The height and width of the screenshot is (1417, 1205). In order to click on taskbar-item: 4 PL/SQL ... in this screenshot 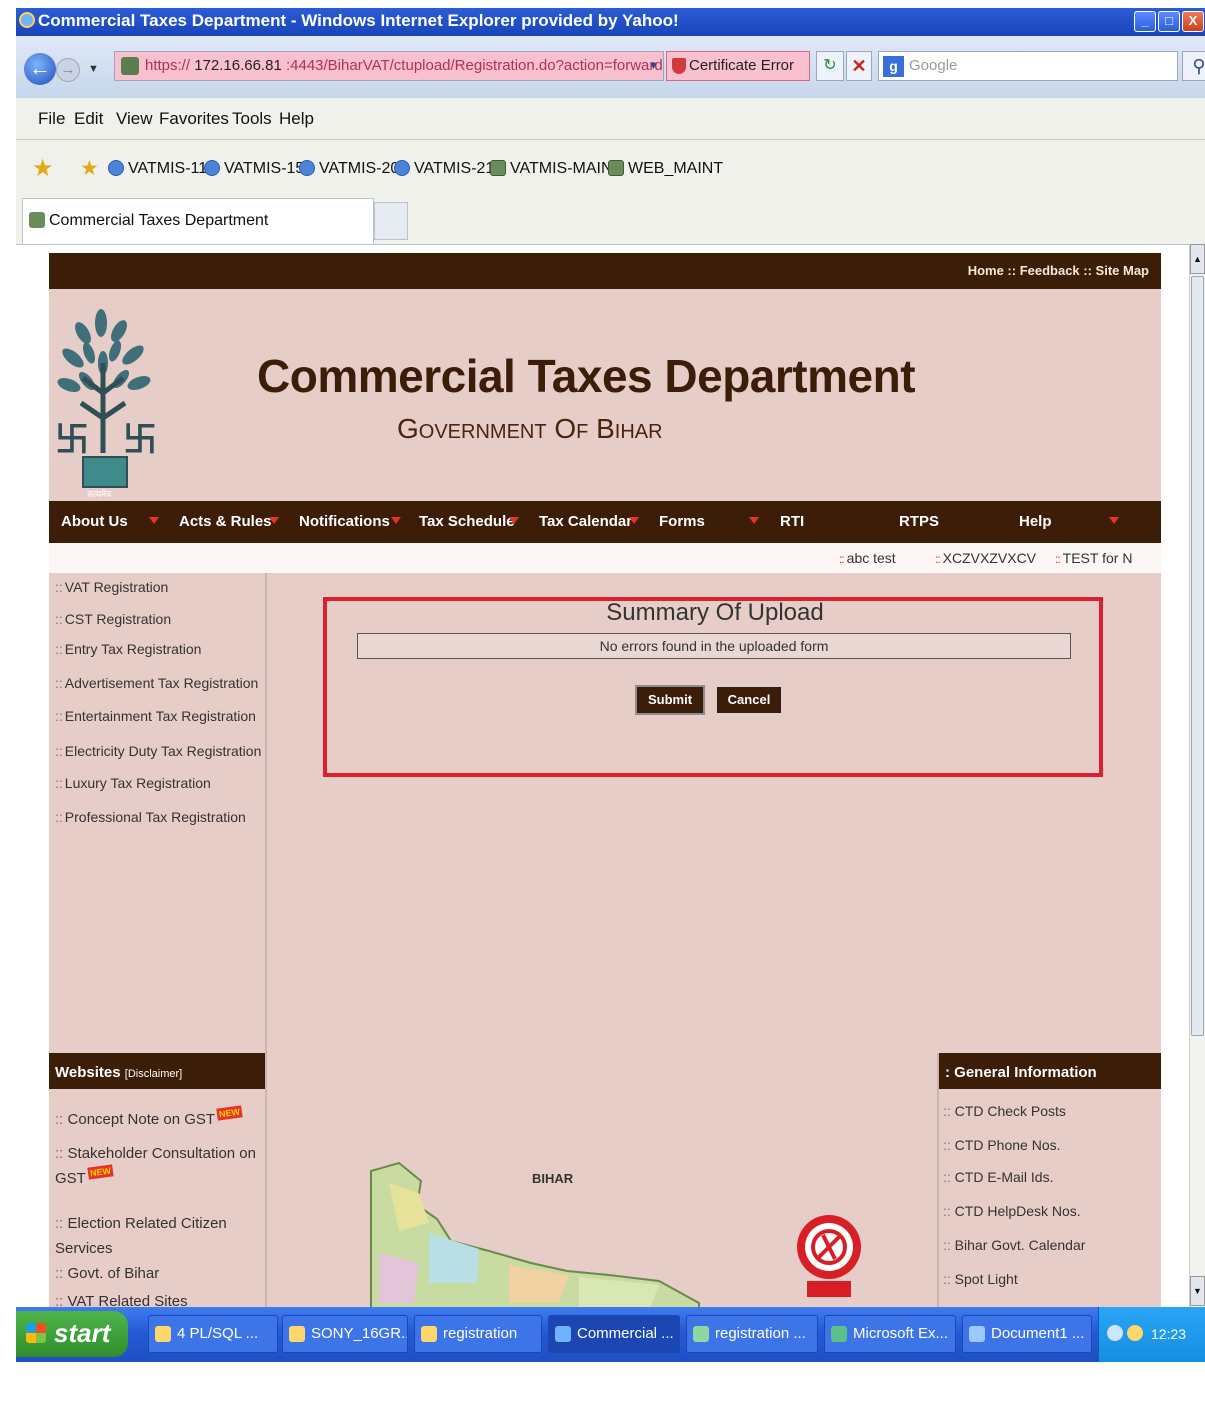, I will do `click(213, 1334)`.